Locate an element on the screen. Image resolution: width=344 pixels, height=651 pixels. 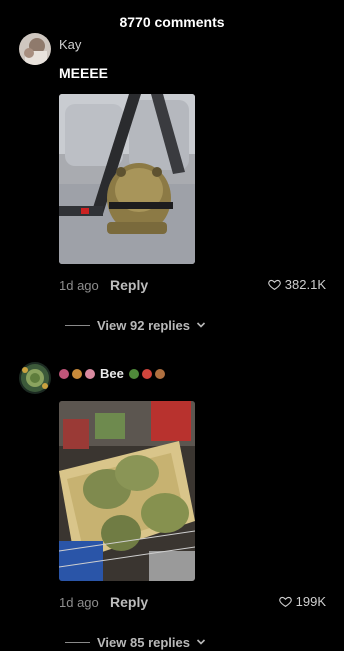
flower-icon is located at coordinates (64, 373).